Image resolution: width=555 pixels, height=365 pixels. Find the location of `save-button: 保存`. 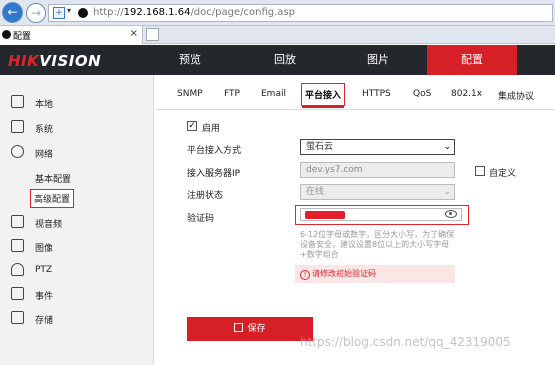

save-button: 保存 is located at coordinates (250, 329).